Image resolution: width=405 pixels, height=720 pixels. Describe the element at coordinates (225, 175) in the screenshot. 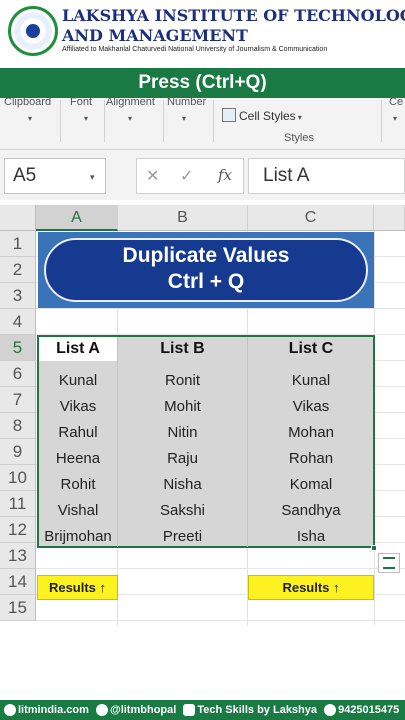

I see `insert-function-icon: fx` at that location.